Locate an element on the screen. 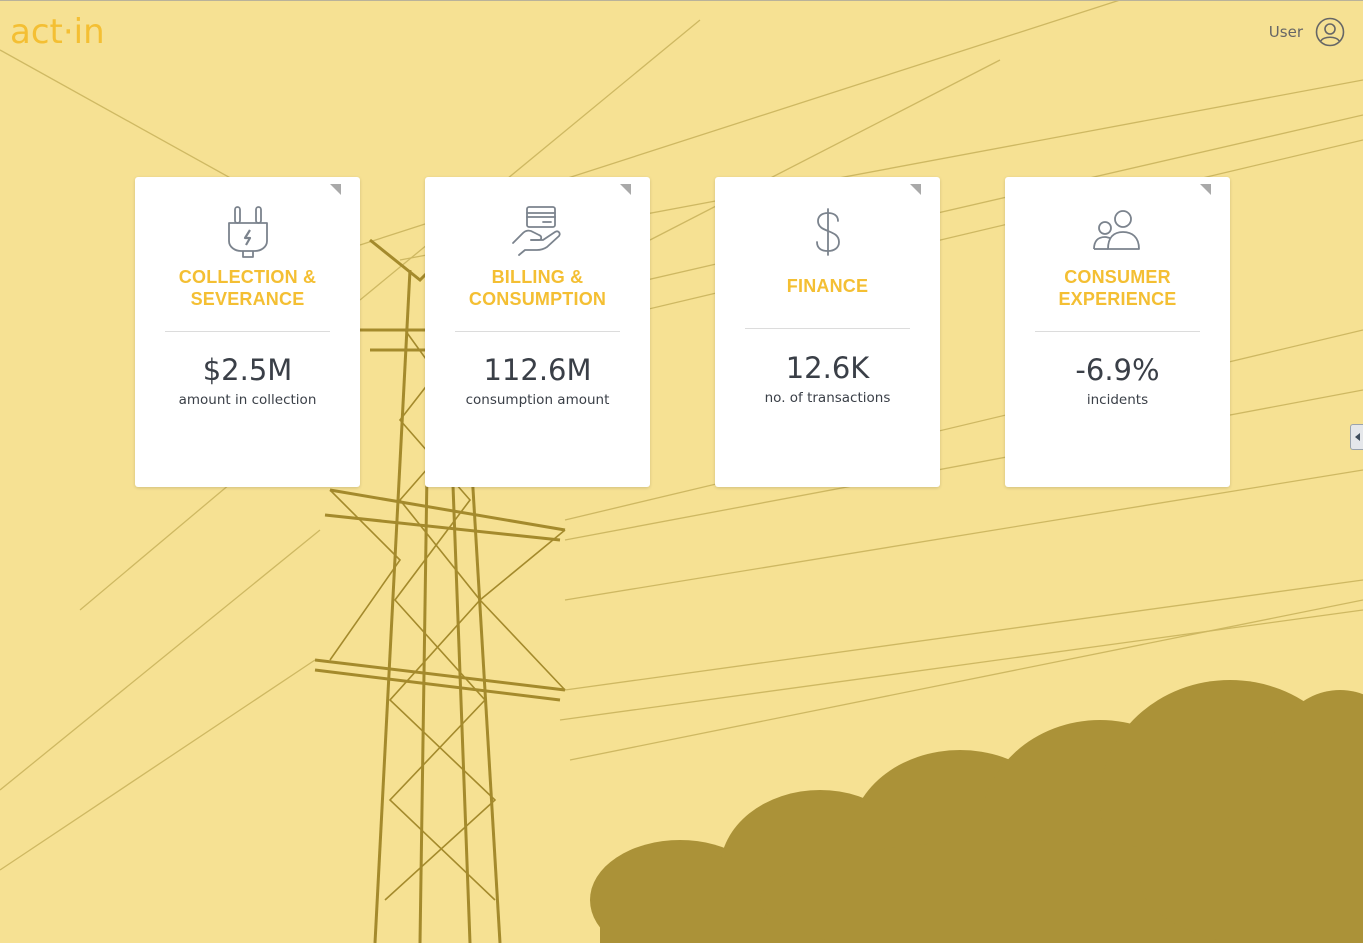 Image resolution: width=1363 pixels, height=943 pixels. card-value: 12.6K is located at coordinates (827, 368).